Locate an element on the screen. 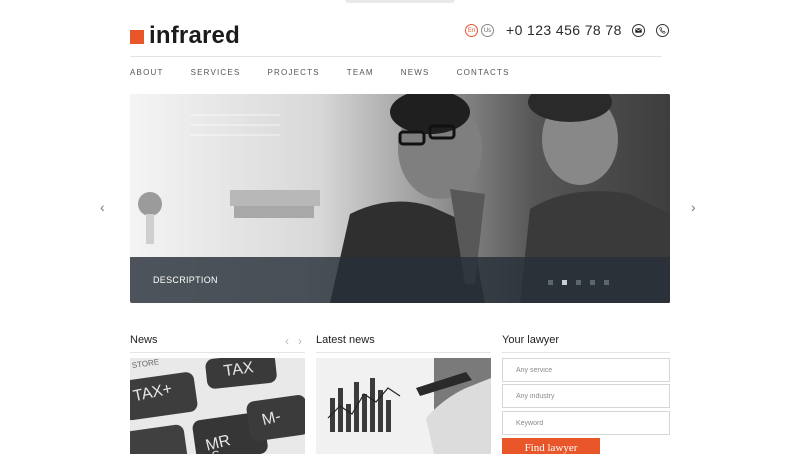  language-en-button: En is located at coordinates (471, 30).